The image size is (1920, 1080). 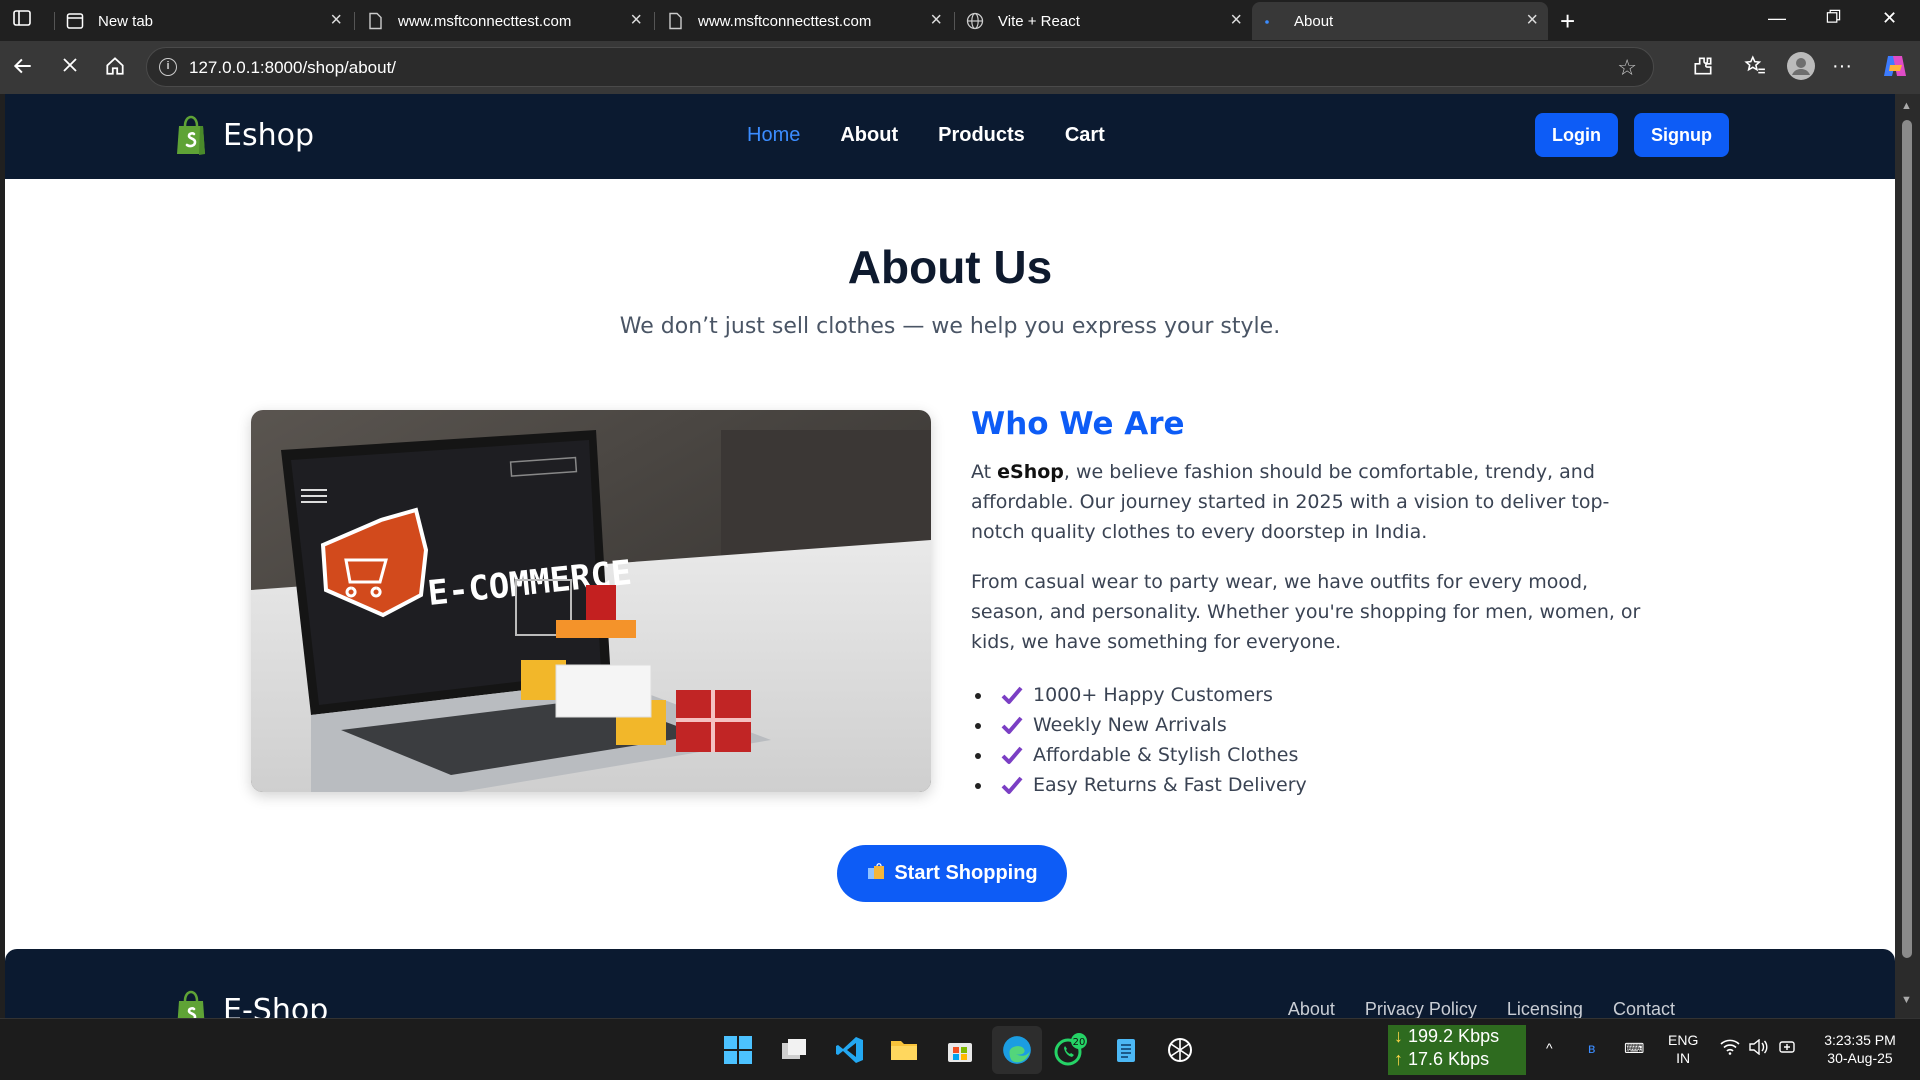 I want to click on battery-sync-icon, so click(x=1788, y=1049).